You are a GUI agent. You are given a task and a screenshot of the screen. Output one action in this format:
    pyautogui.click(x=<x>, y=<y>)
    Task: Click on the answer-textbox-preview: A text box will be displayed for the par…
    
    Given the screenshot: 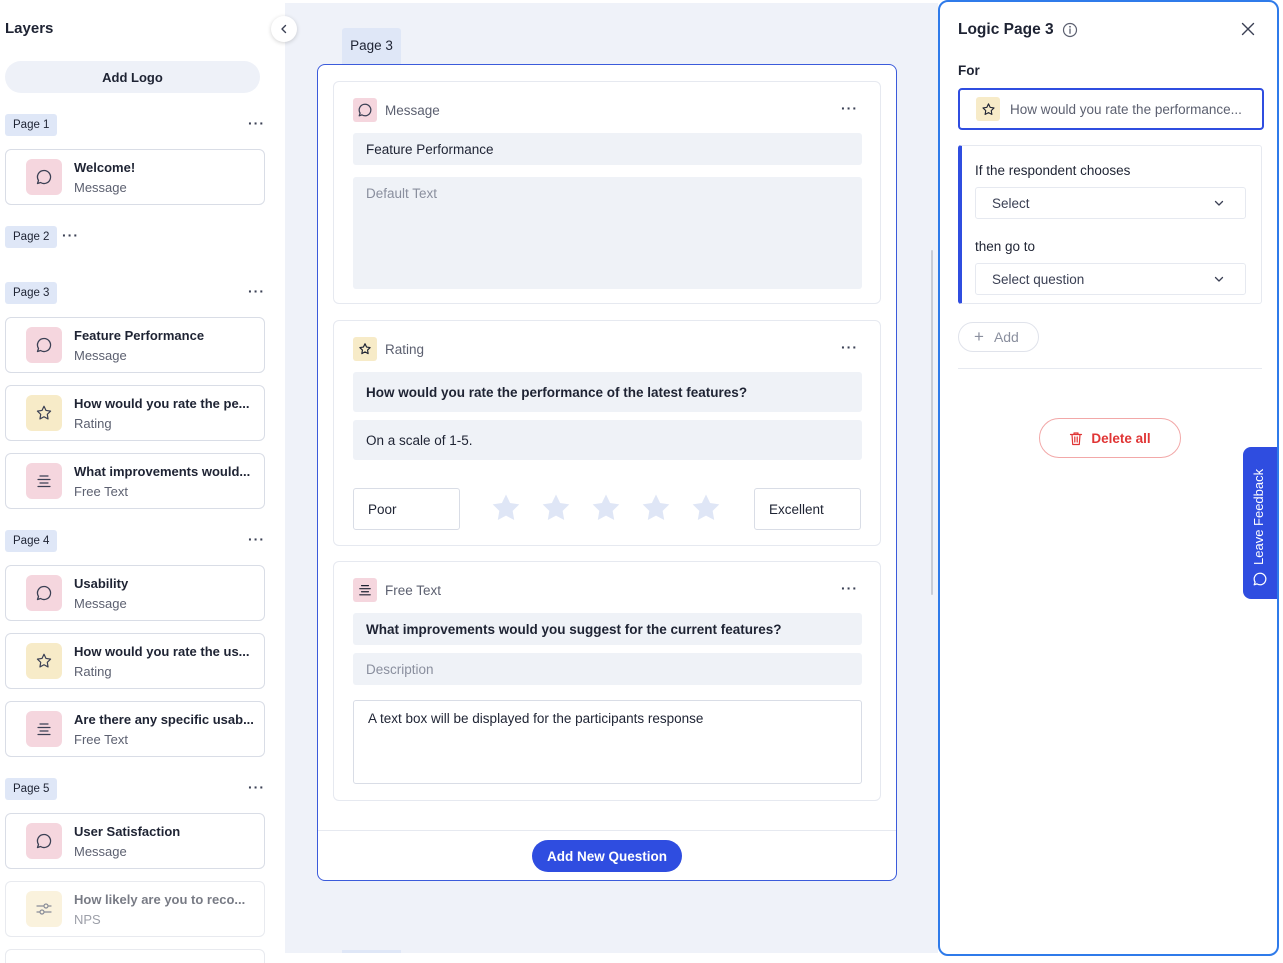 What is the action you would take?
    pyautogui.click(x=607, y=742)
    